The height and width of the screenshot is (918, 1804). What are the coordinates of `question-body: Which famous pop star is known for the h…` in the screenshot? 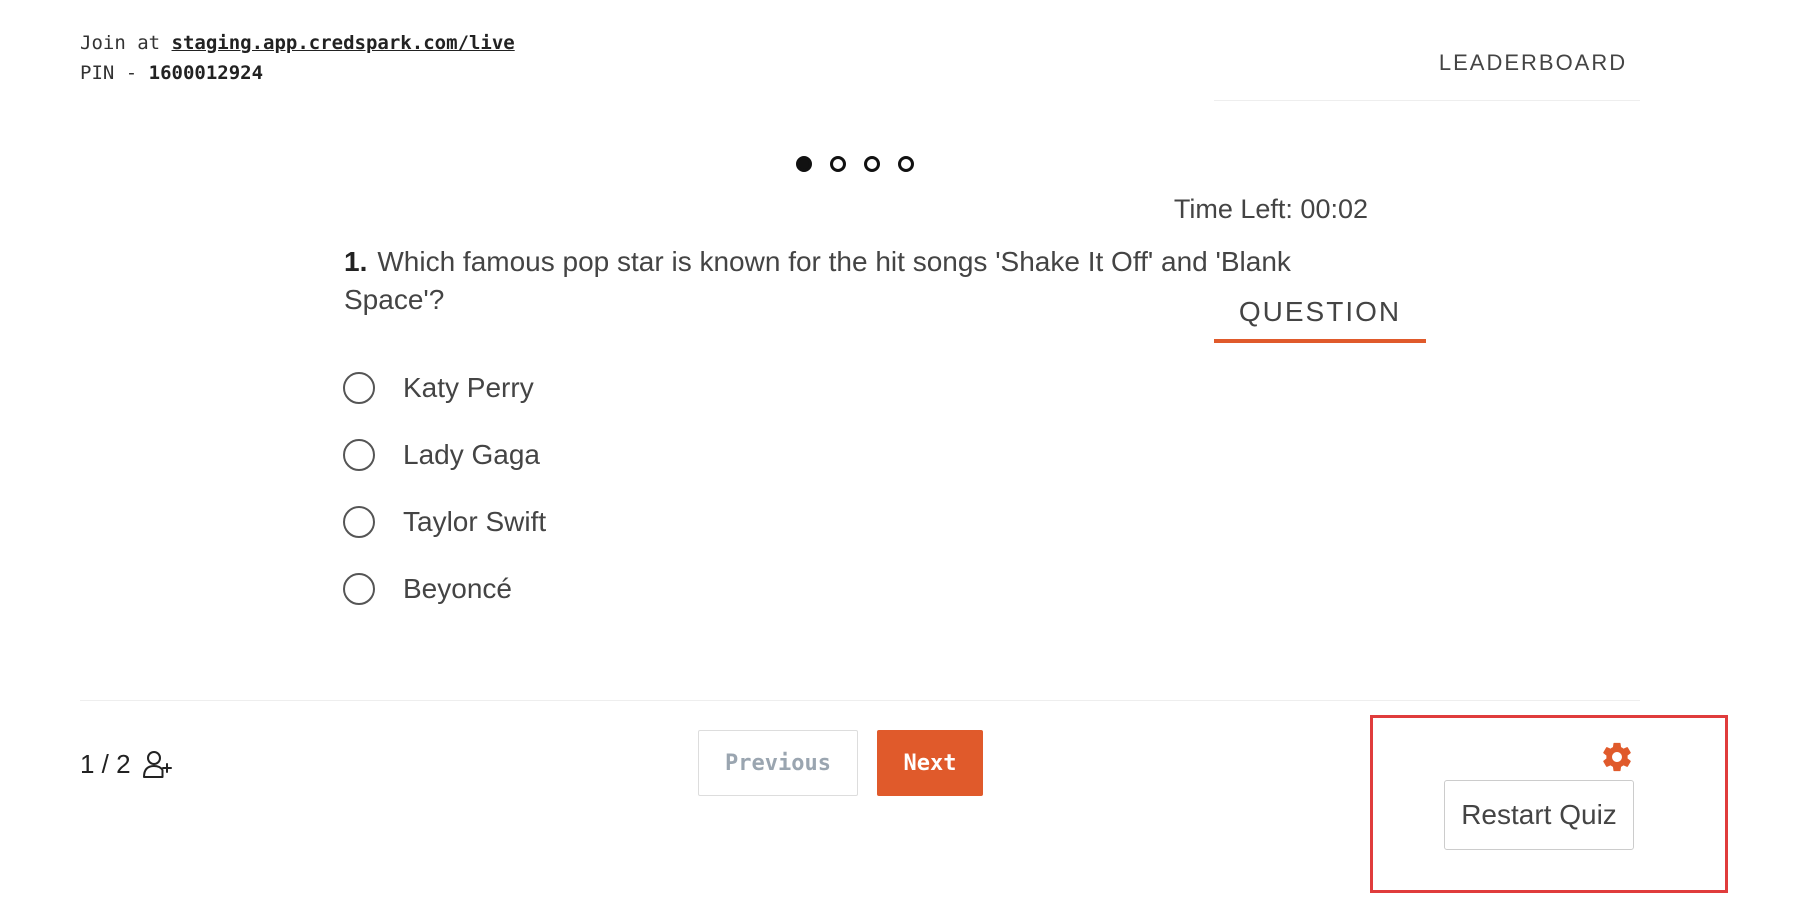 It's located at (817, 280).